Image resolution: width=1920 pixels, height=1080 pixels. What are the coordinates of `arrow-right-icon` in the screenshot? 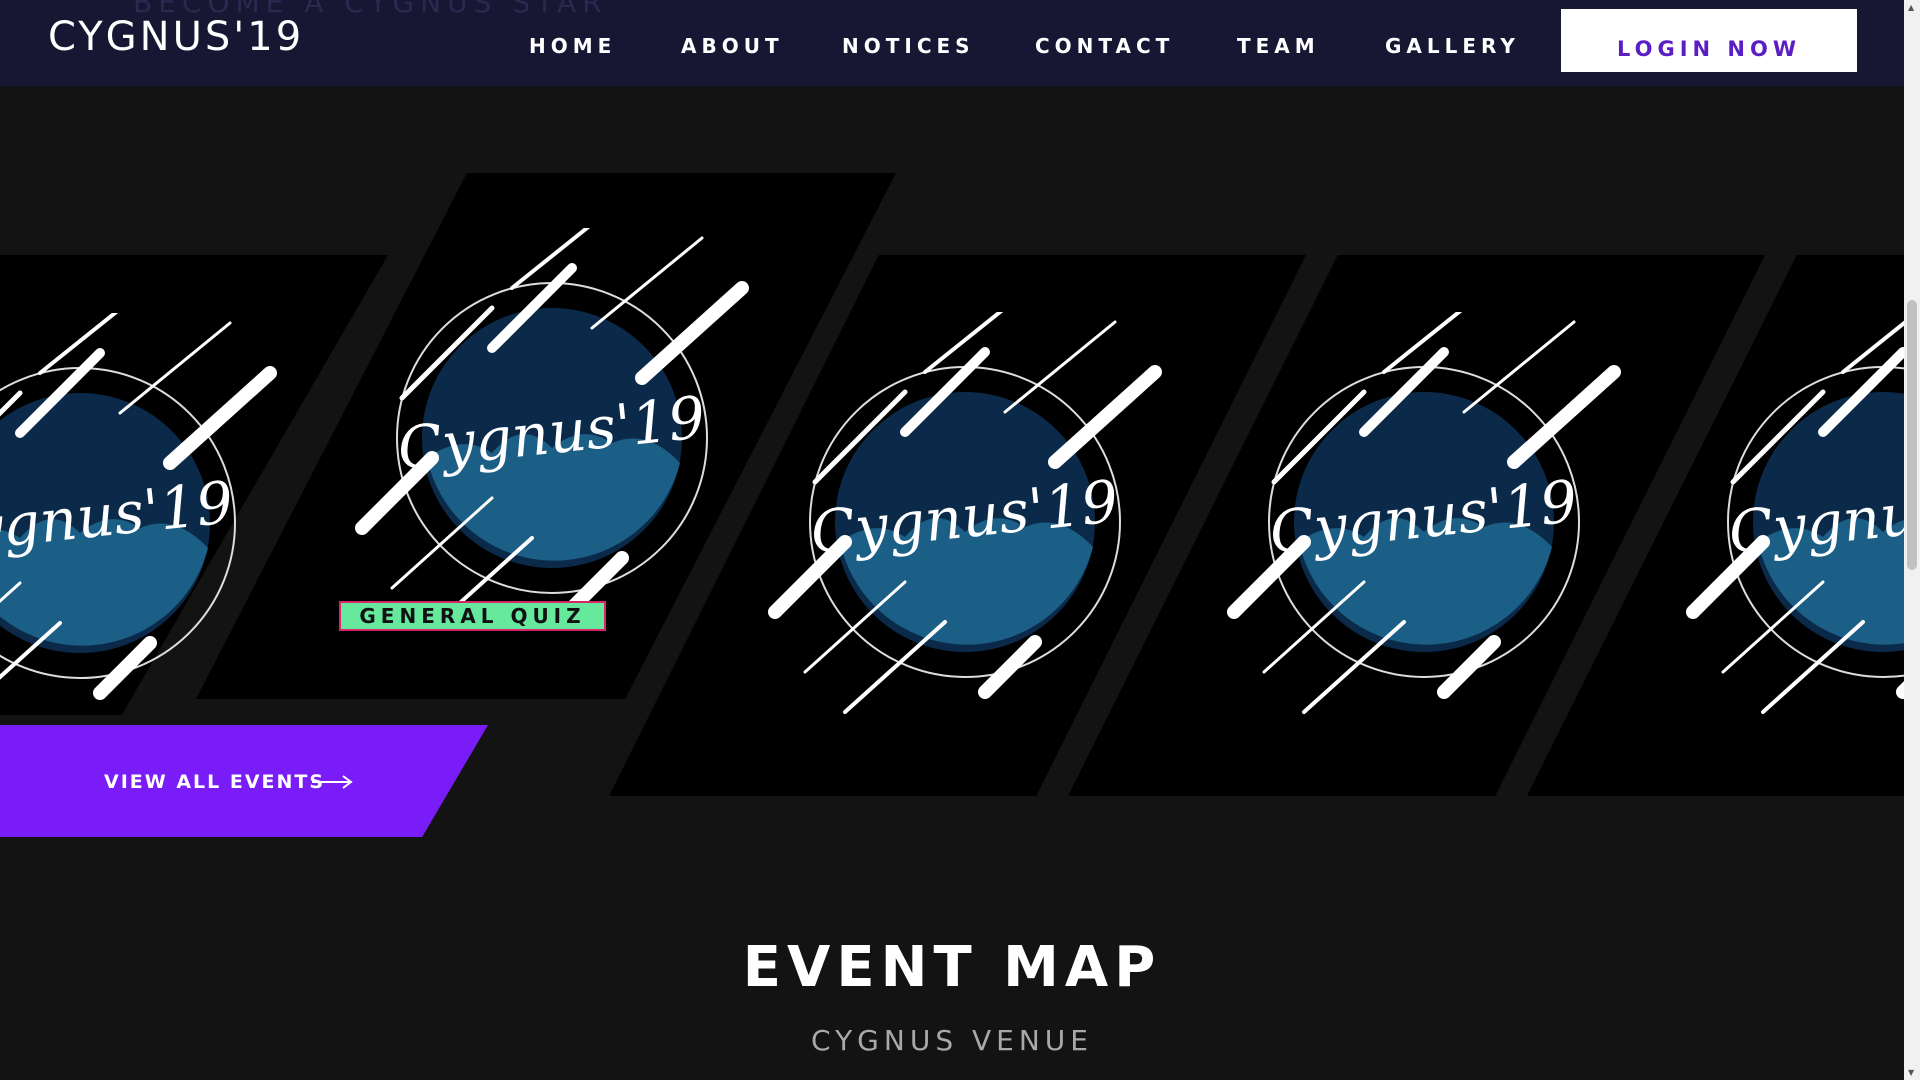 It's located at (332, 782).